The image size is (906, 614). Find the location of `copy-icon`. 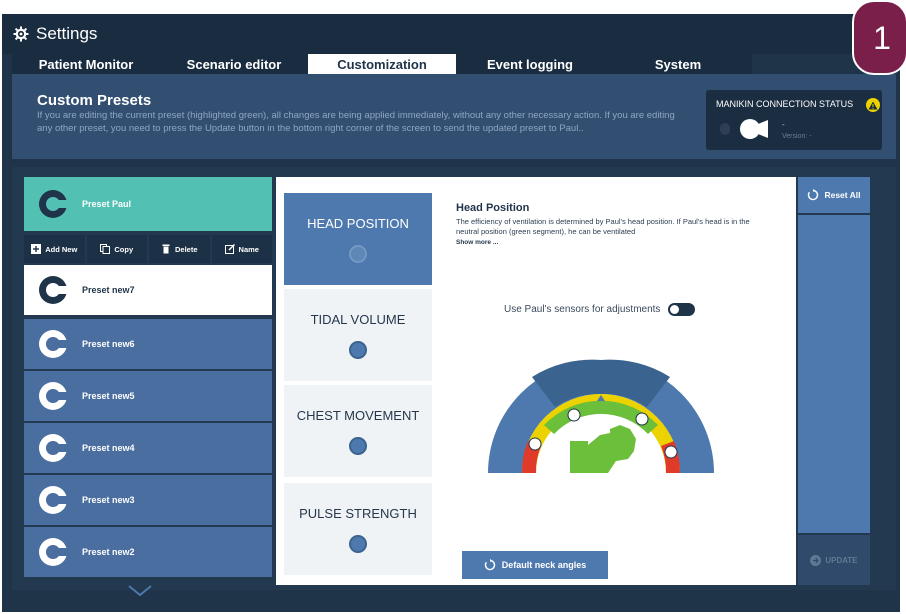

copy-icon is located at coordinates (105, 249).